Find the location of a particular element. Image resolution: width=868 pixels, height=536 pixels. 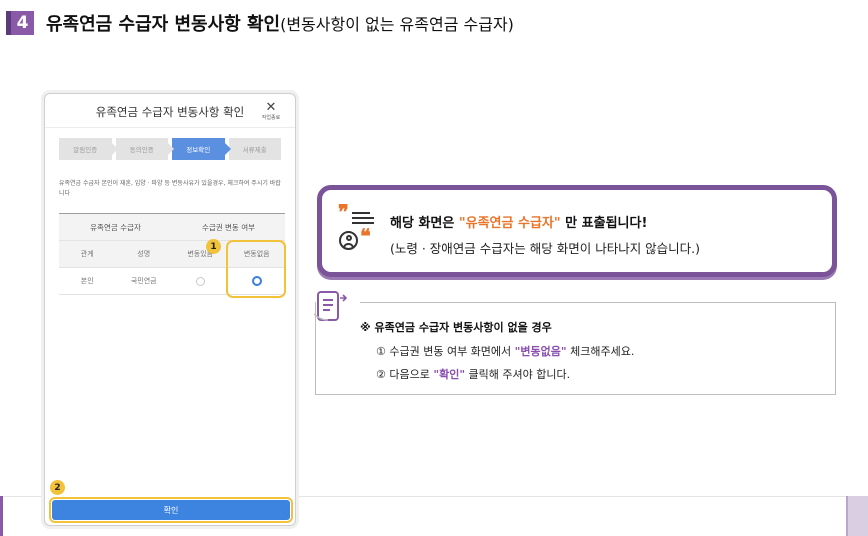

highlight-confirm-button: 확인 is located at coordinates (171, 510).